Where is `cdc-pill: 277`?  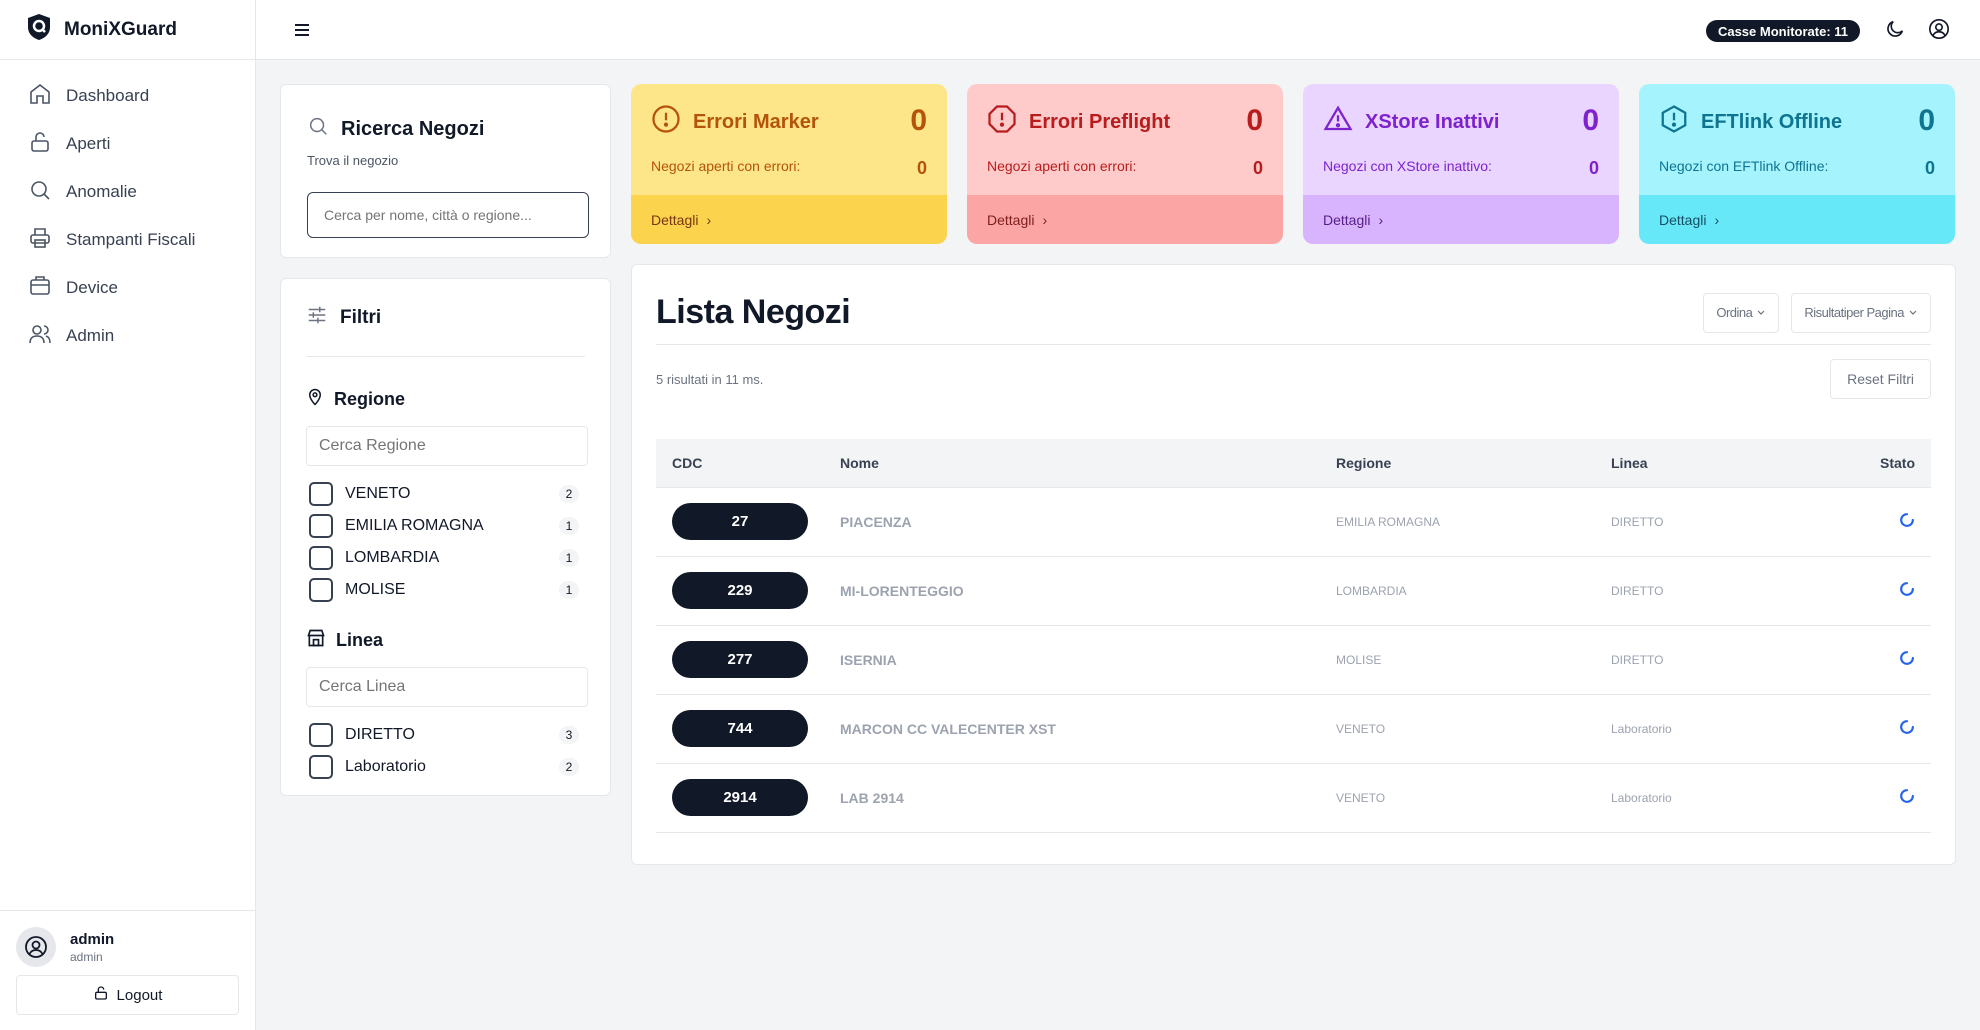
cdc-pill: 277 is located at coordinates (740, 659).